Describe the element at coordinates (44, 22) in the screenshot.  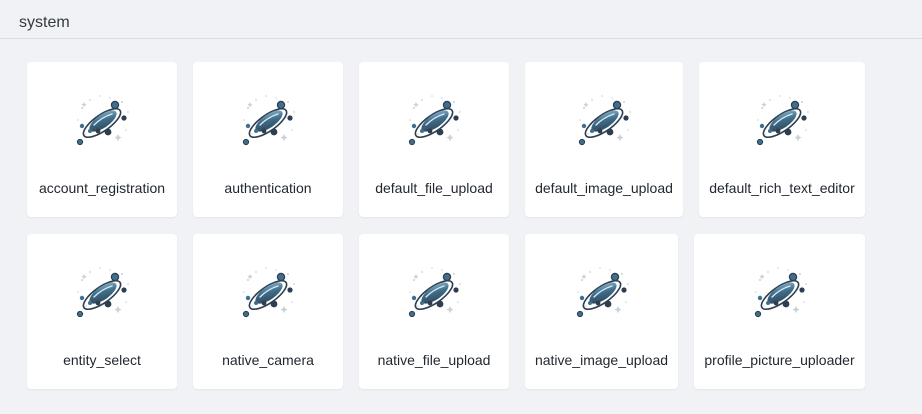
I see `section-title: system` at that location.